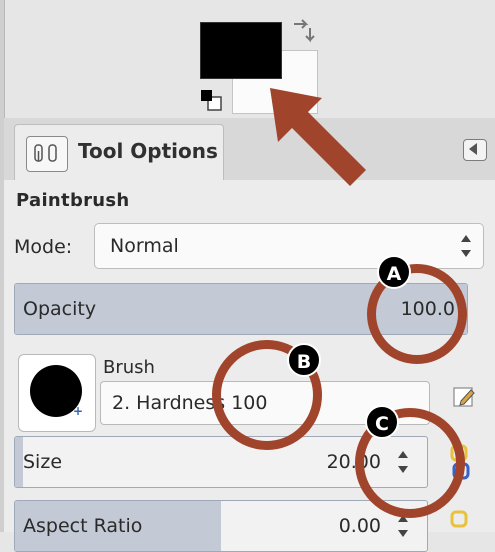 The height and width of the screenshot is (552, 495). What do you see at coordinates (43, 247) in the screenshot?
I see `mode-label: Mode:` at bounding box center [43, 247].